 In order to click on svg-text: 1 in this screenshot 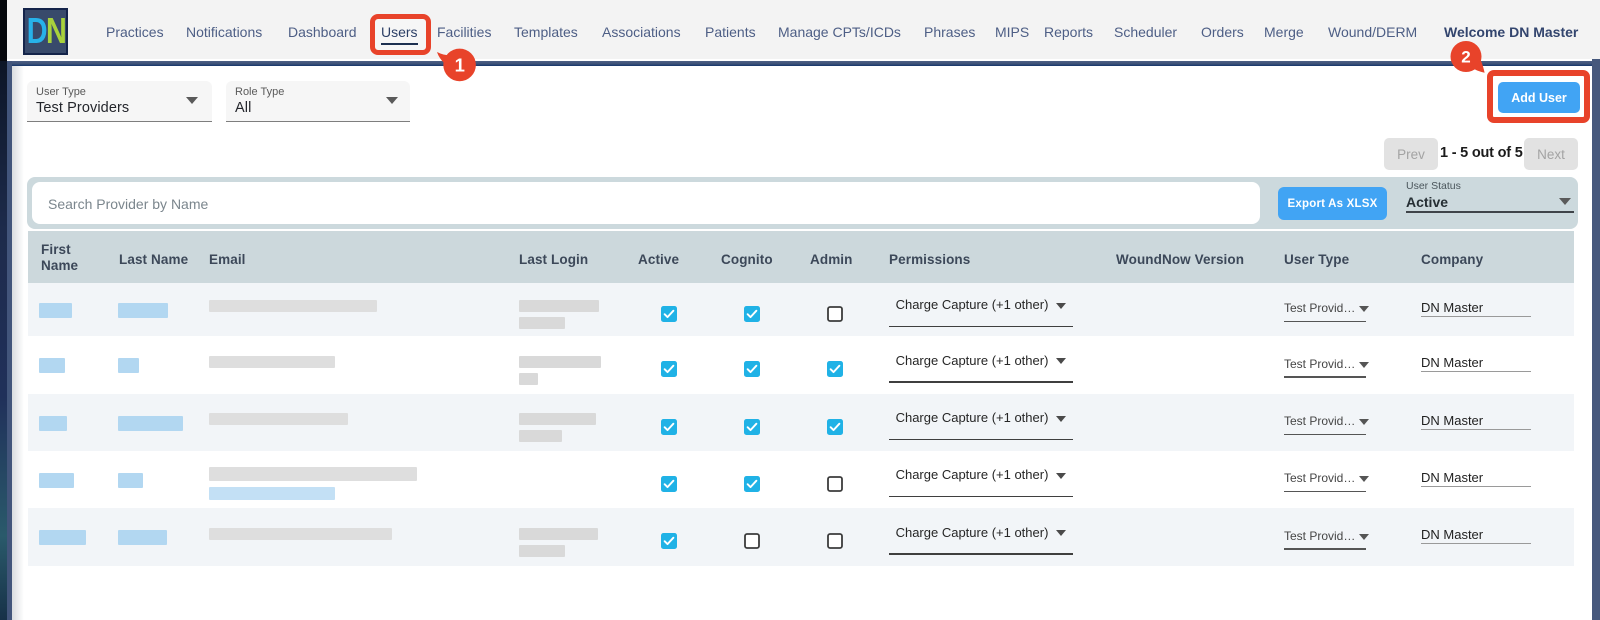, I will do `click(460, 65)`.